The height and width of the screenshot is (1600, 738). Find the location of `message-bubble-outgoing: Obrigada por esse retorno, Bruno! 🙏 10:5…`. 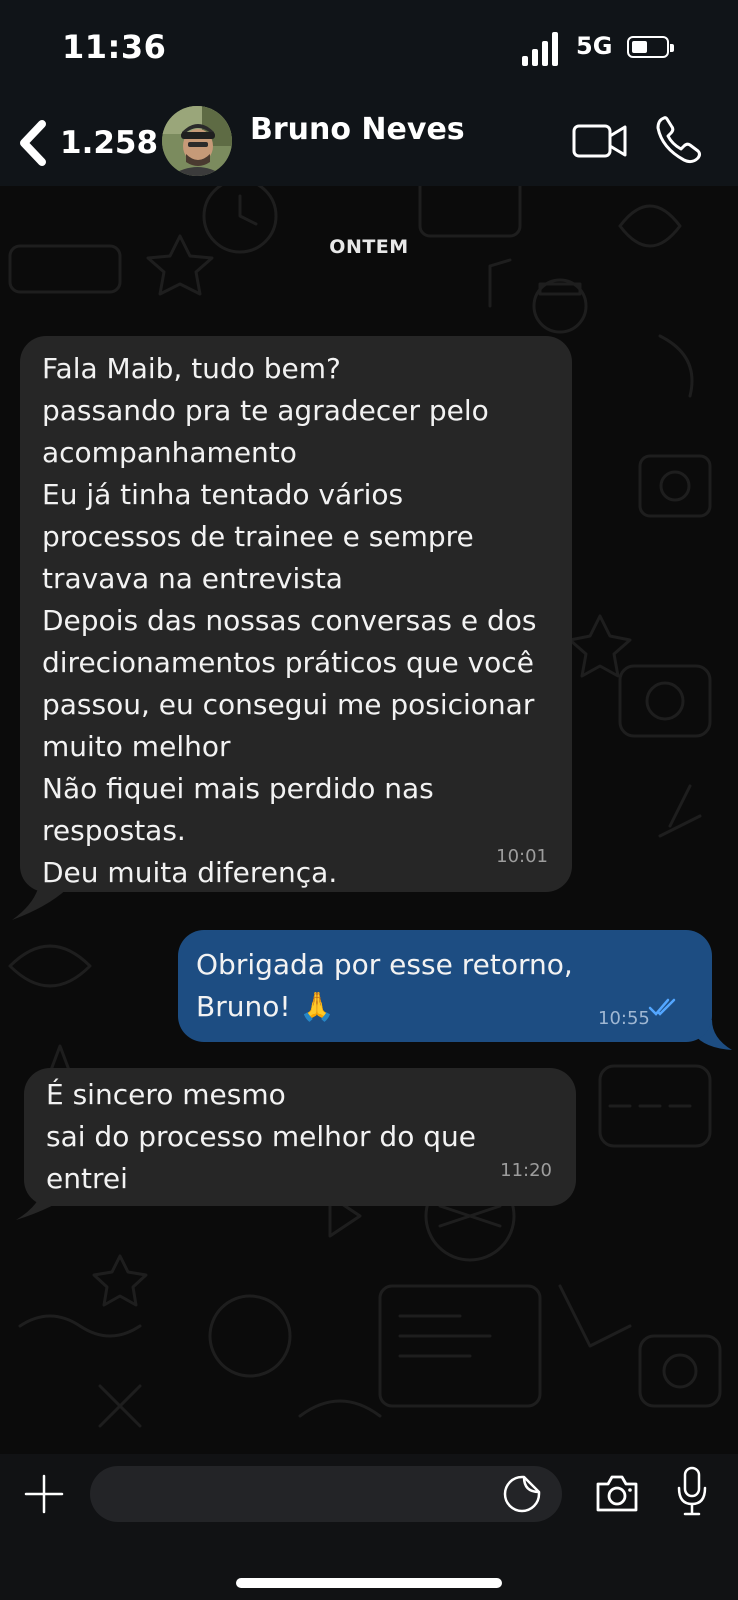

message-bubble-outgoing: Obrigada por esse retorno, Bruno! 🙏 10:5… is located at coordinates (445, 986).